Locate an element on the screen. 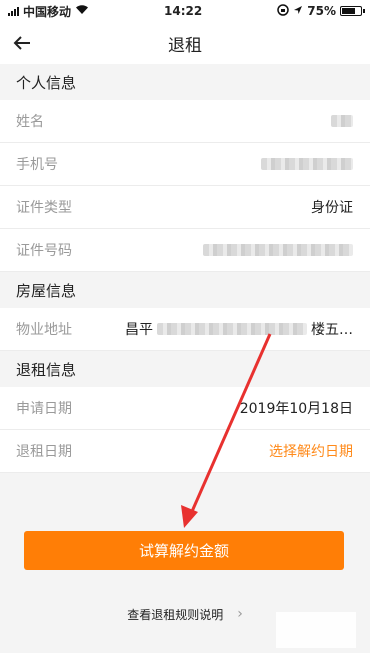 The height and width of the screenshot is (653, 370). section-lease-info: 退租信息 is located at coordinates (185, 369).